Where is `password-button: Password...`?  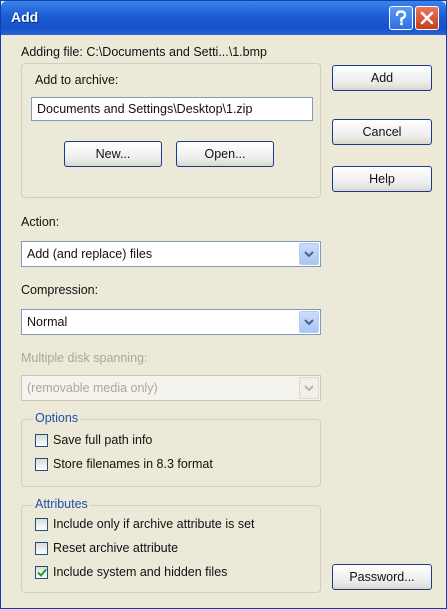
password-button: Password... is located at coordinates (382, 577).